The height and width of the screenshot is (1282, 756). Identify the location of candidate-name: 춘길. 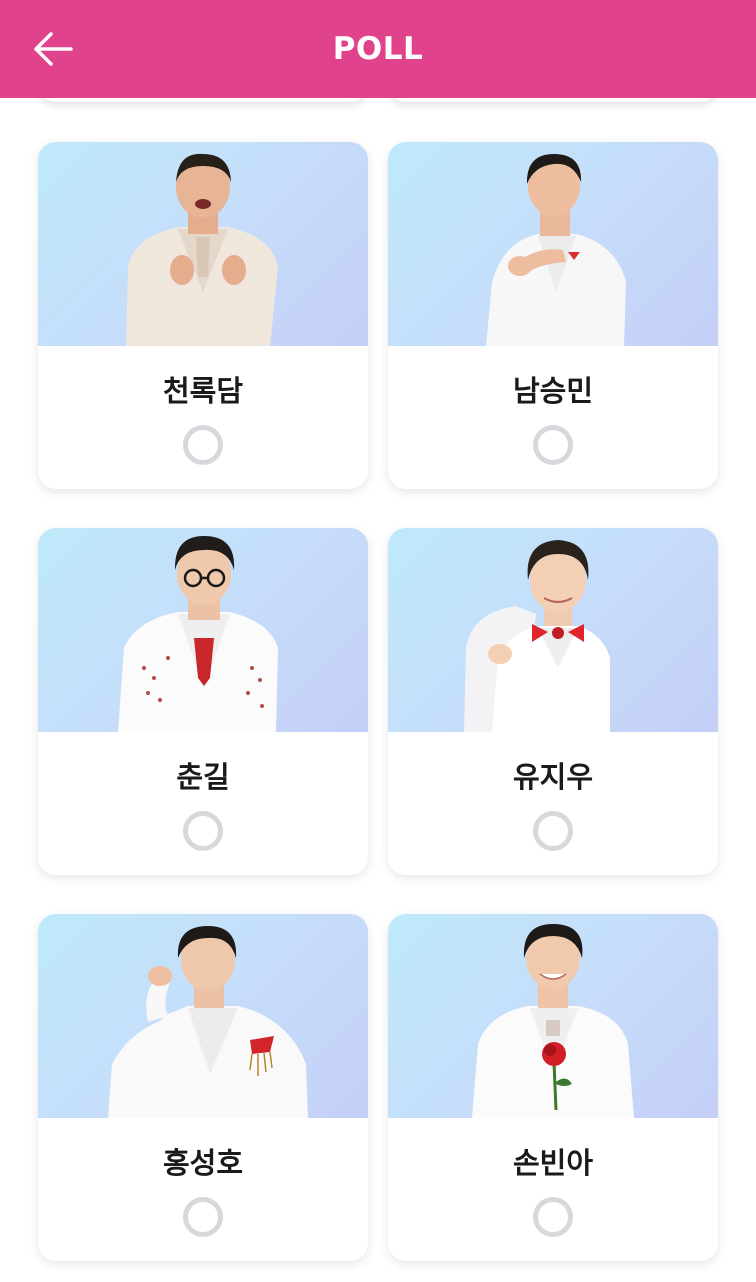
(203, 777).